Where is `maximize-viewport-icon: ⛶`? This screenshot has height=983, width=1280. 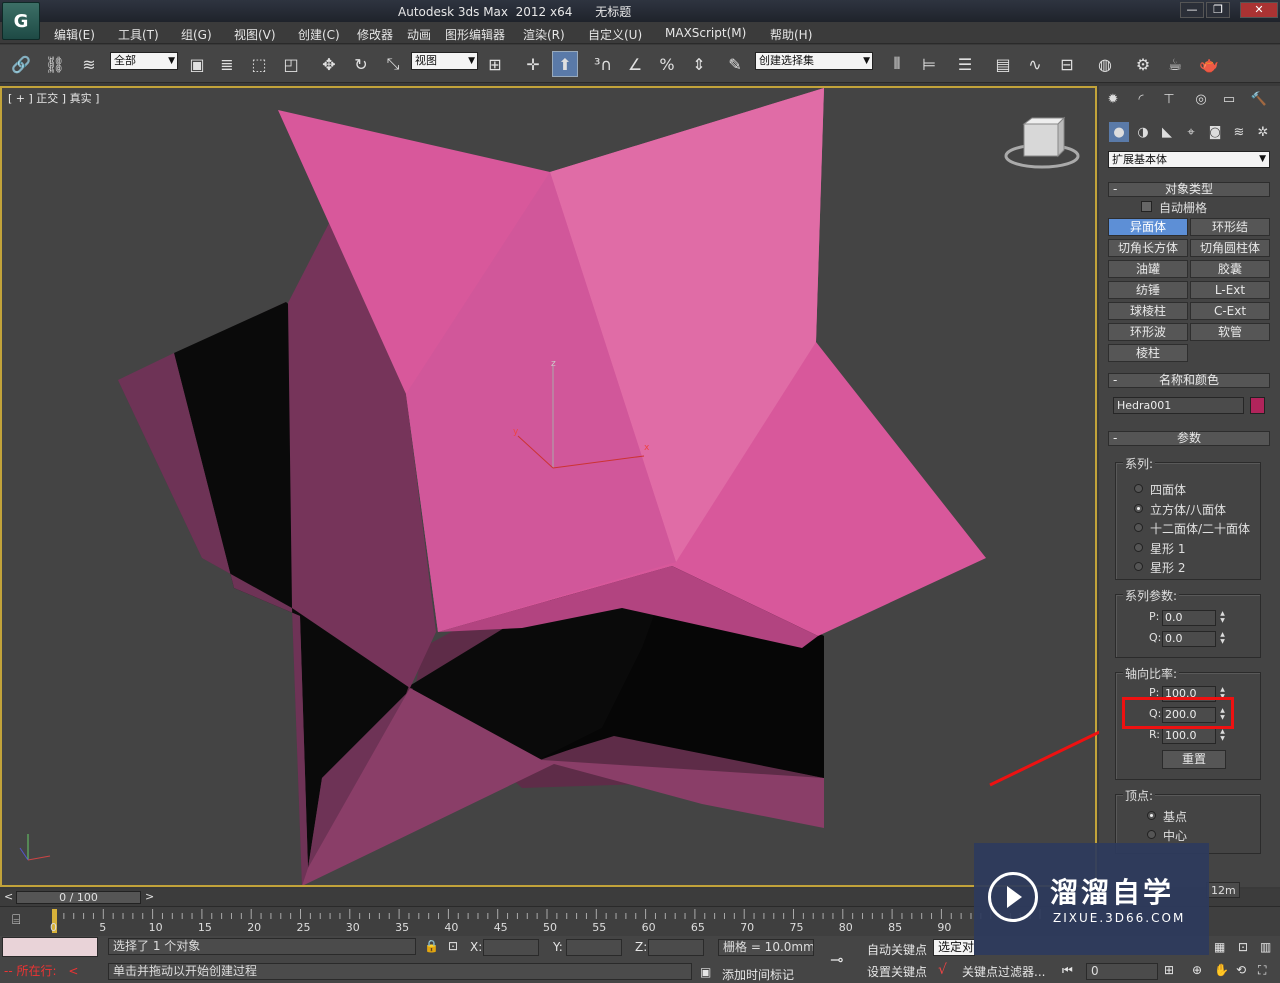
maximize-viewport-icon: ⛶ is located at coordinates (1262, 970).